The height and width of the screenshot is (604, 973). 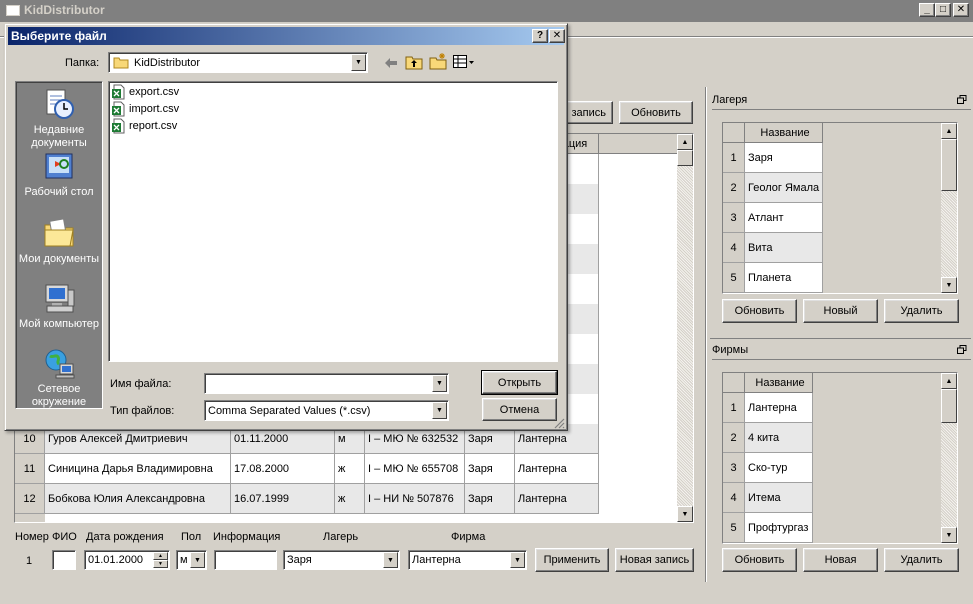 I want to click on firm-name-cell: Профтургаз, so click(x=779, y=528).